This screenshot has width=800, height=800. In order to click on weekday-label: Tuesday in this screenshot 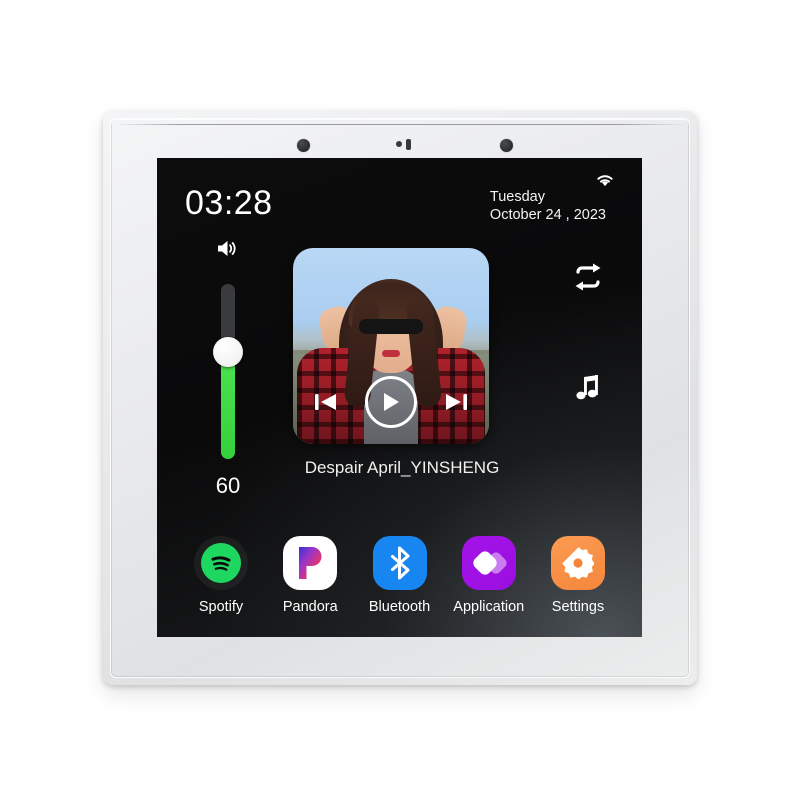, I will do `click(517, 197)`.